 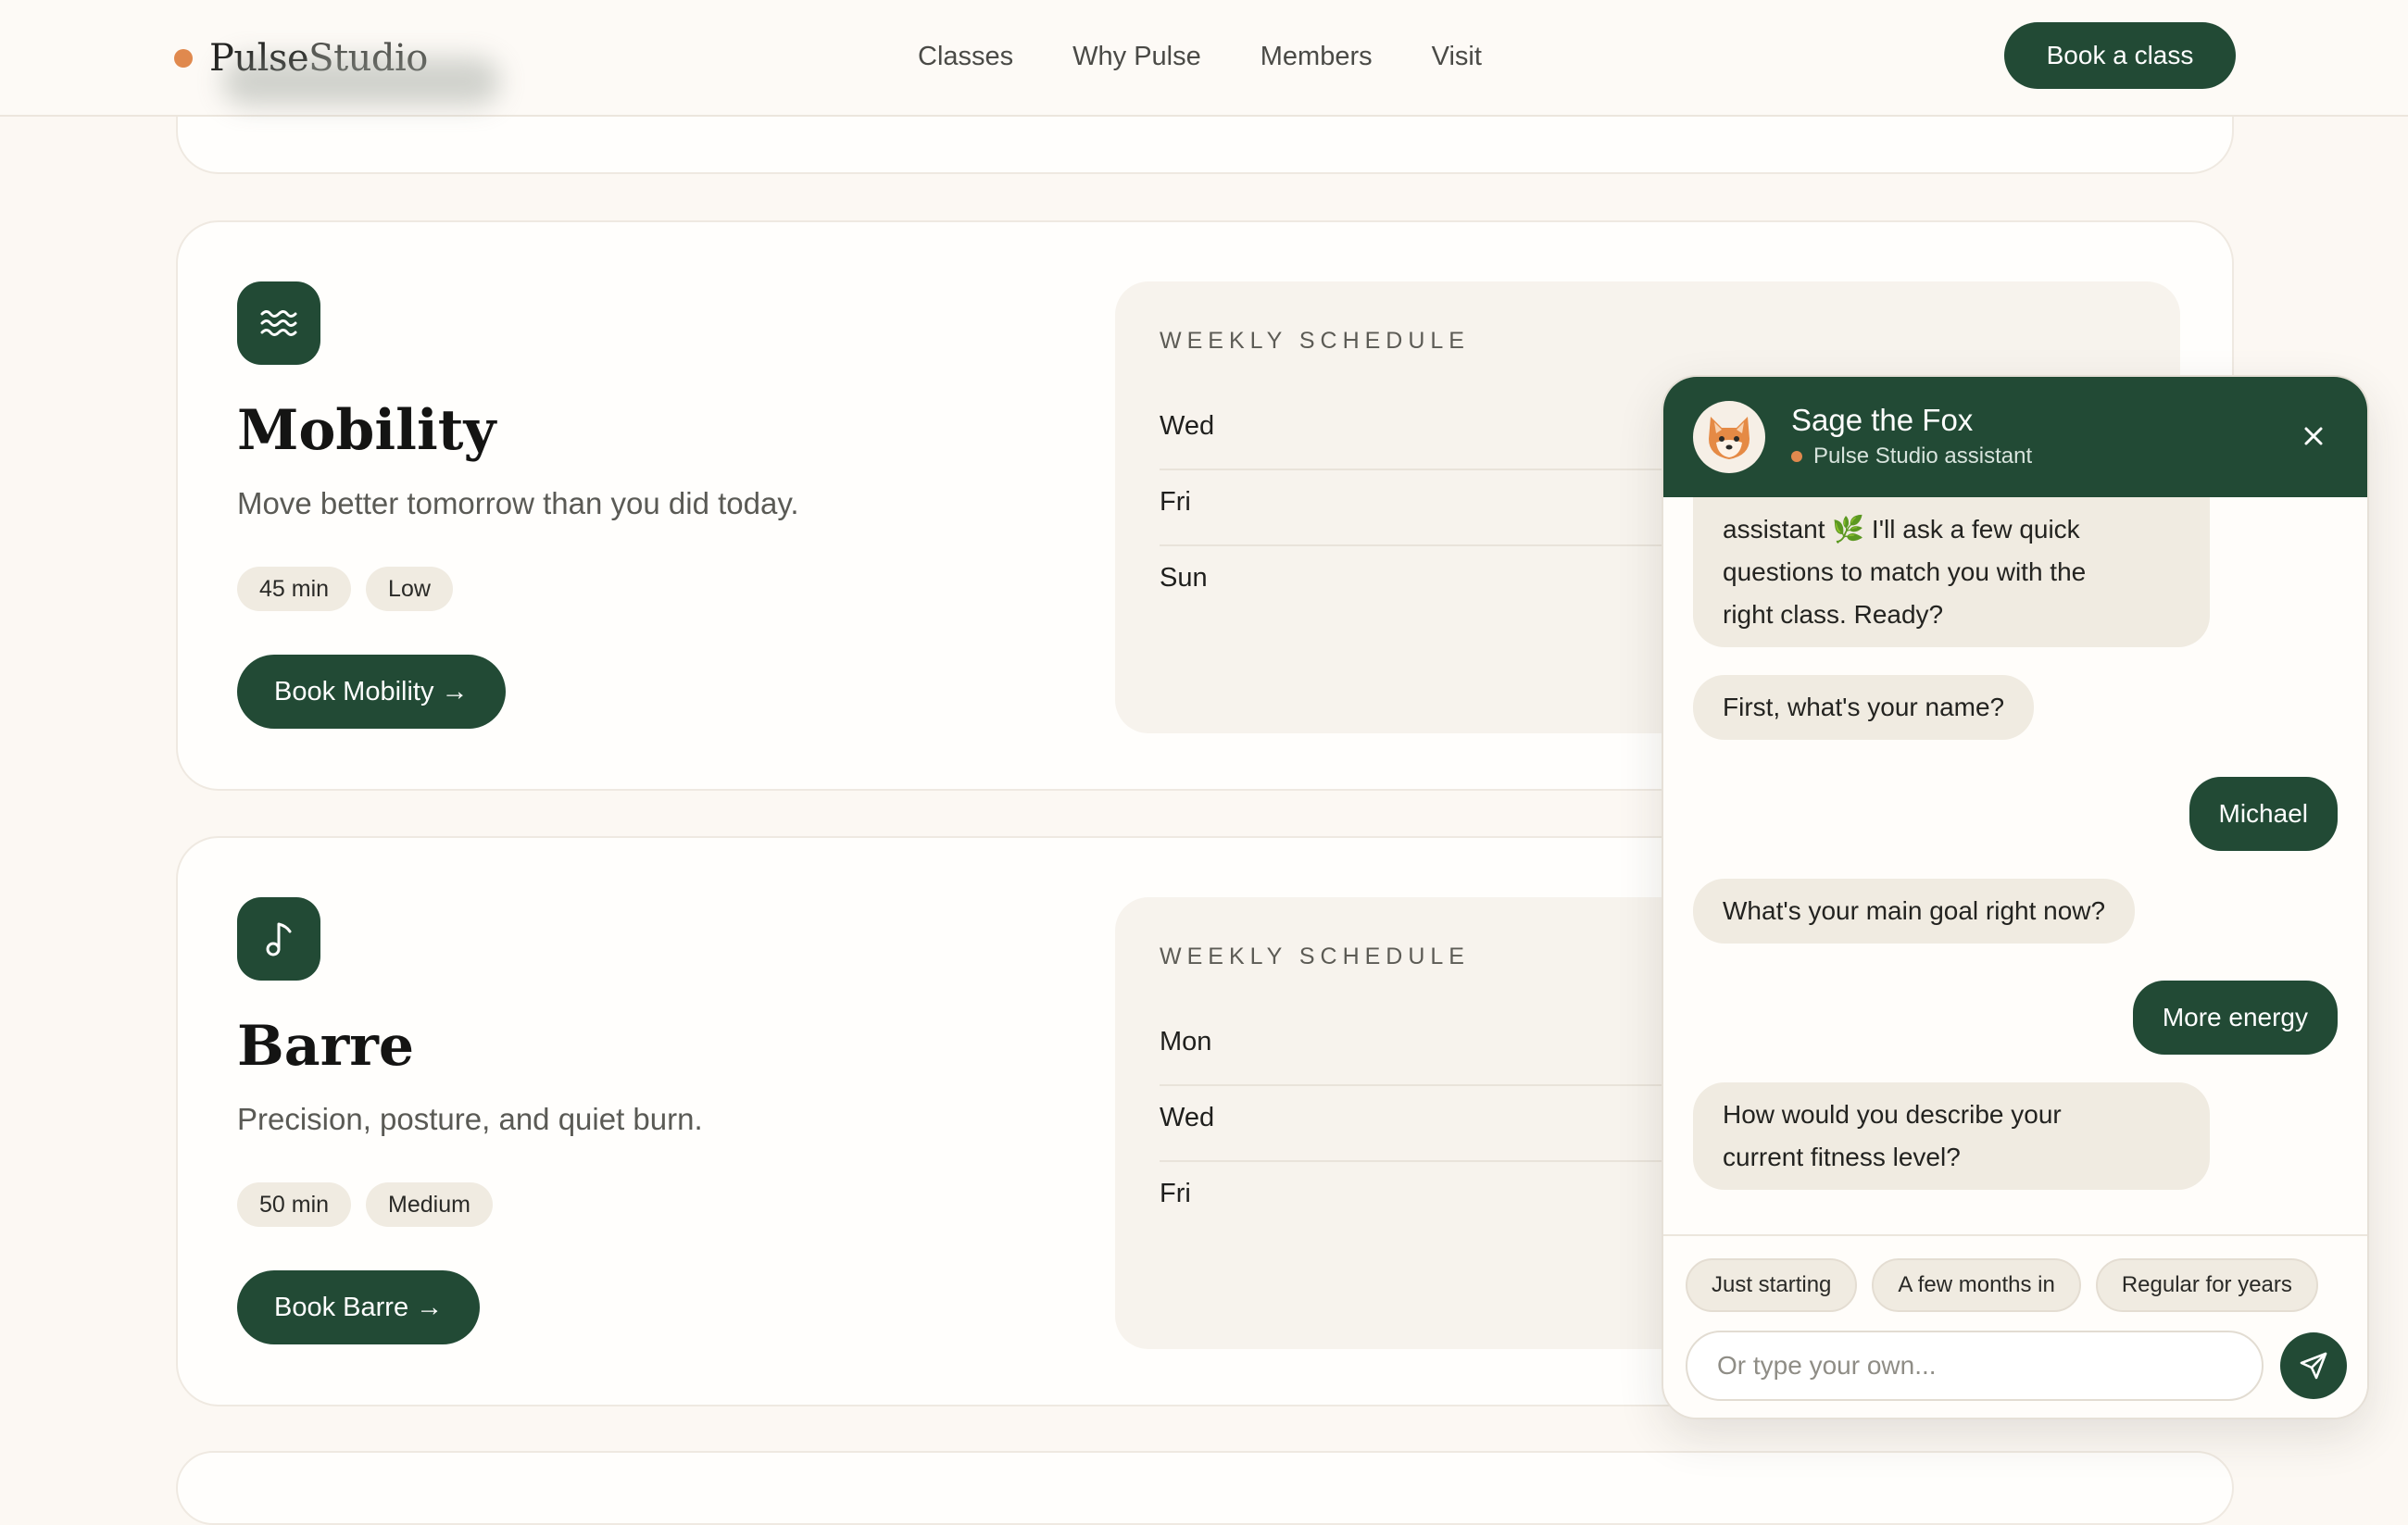 I want to click on close-chat-button, so click(x=2313, y=436).